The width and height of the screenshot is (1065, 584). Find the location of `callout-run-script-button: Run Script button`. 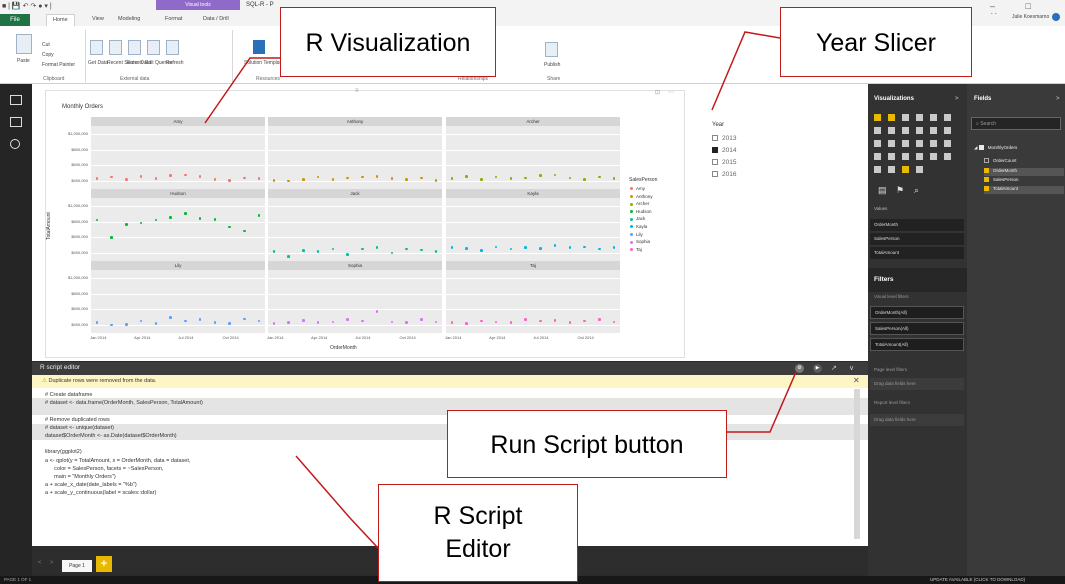

callout-run-script-button: Run Script button is located at coordinates (587, 444).